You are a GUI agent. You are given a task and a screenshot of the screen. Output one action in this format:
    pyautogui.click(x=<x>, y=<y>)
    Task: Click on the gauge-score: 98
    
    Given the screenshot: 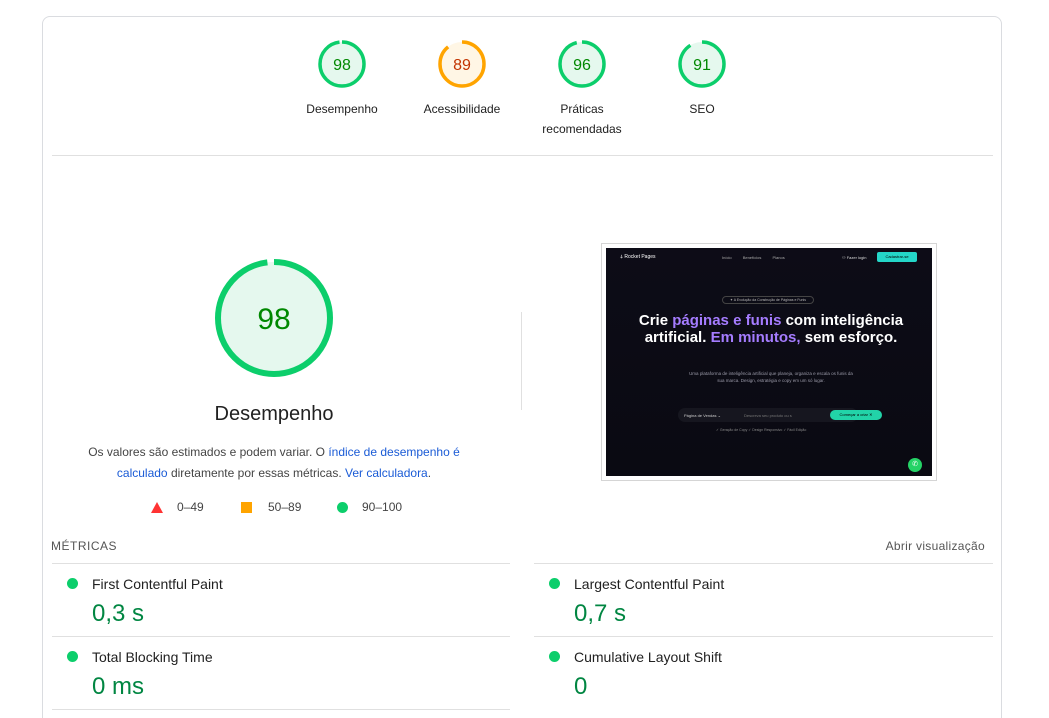 What is the action you would take?
    pyautogui.click(x=342, y=65)
    